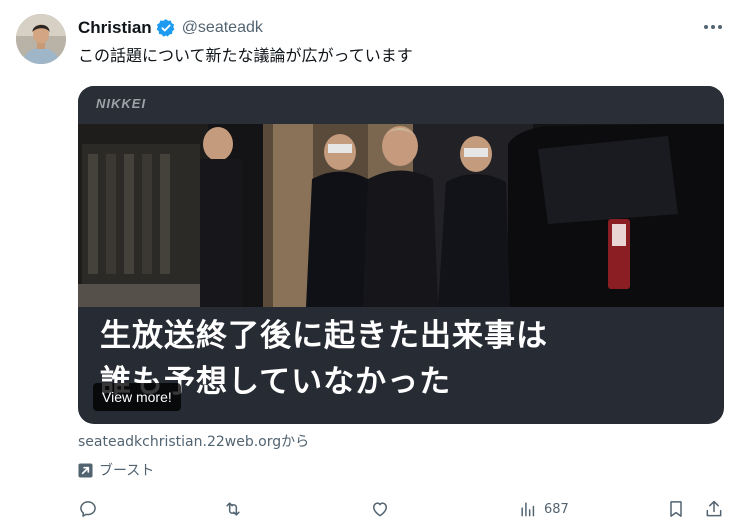 The image size is (743, 532). I want to click on headline-line-2: 誰も予想していなかった, so click(276, 382).